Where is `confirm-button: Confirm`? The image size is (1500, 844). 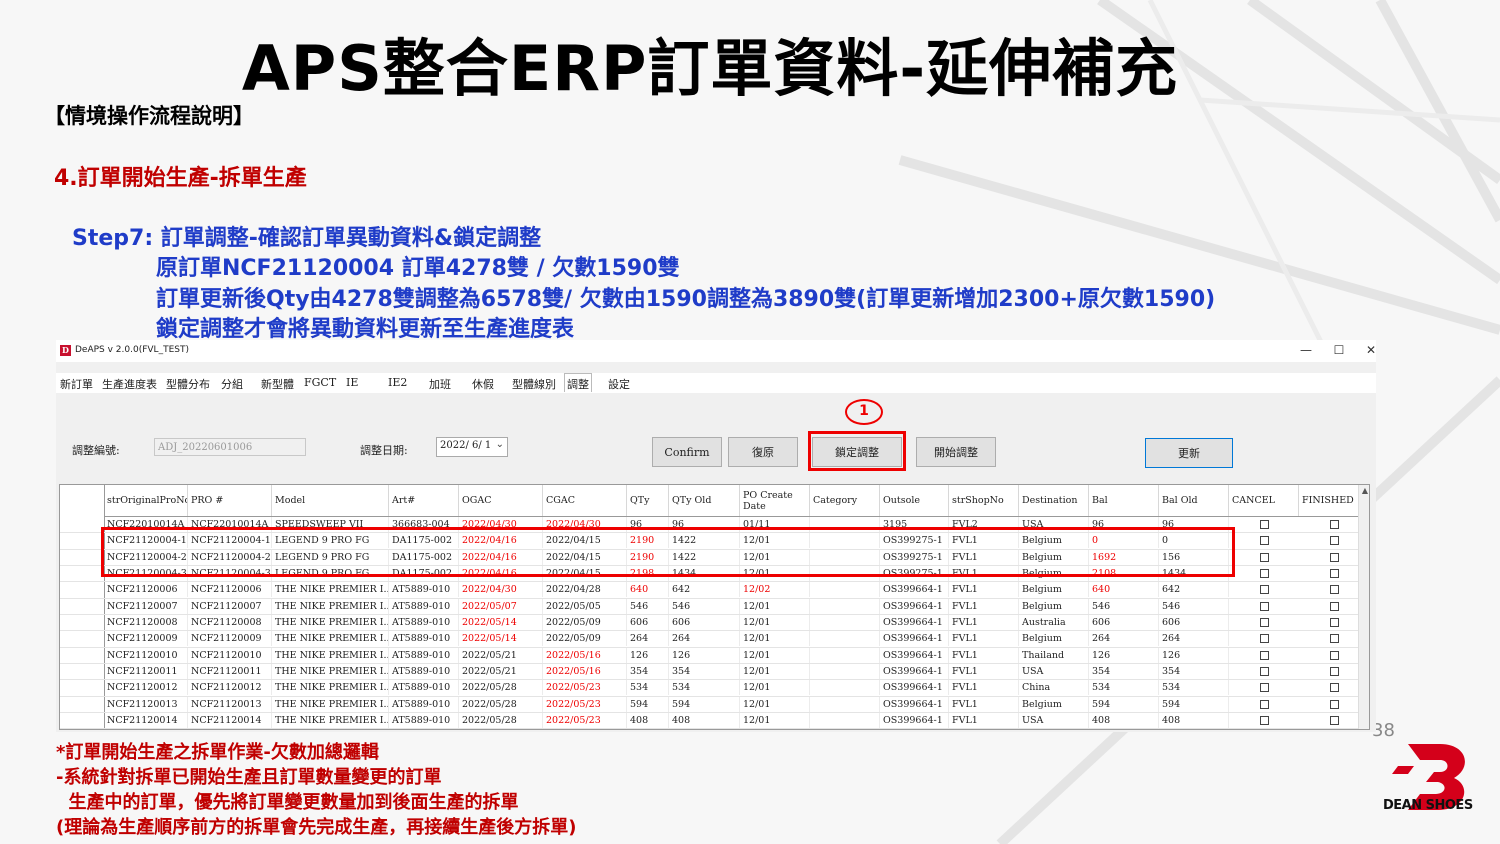
confirm-button: Confirm is located at coordinates (687, 452).